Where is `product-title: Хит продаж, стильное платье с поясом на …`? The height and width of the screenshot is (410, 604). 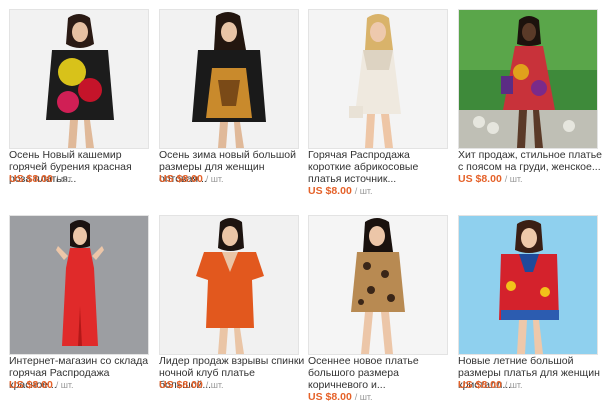
product-title: Хит продаж, стильное платье с поясом на … is located at coordinates (531, 161).